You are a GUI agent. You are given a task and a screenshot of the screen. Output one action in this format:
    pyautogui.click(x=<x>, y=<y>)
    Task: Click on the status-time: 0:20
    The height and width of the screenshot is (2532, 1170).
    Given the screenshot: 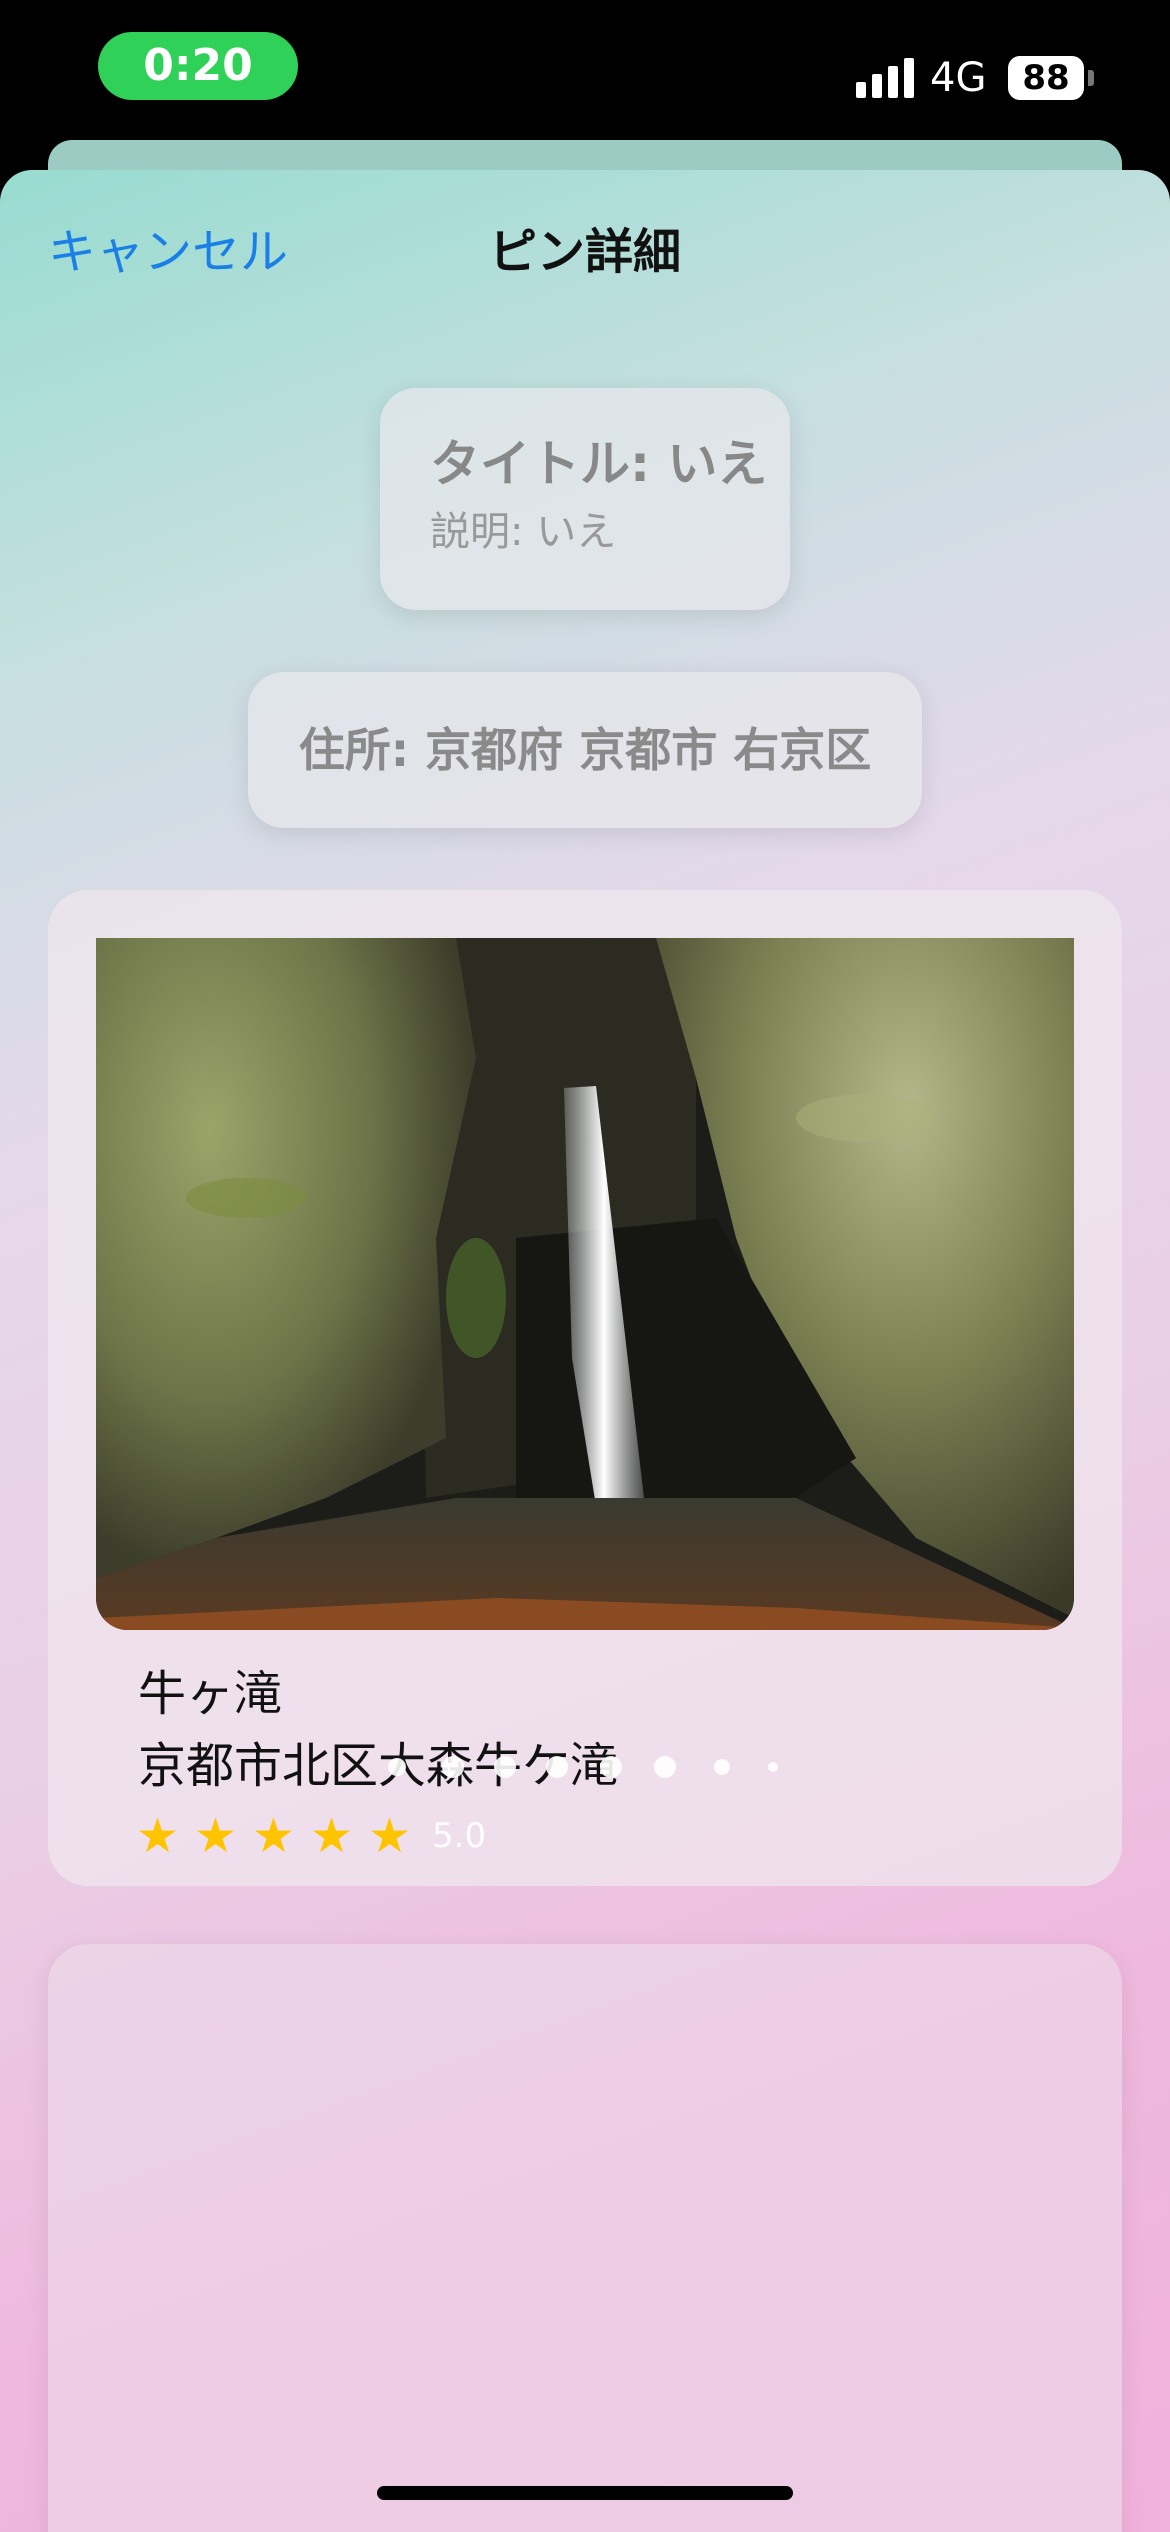 What is the action you would take?
    pyautogui.click(x=198, y=66)
    